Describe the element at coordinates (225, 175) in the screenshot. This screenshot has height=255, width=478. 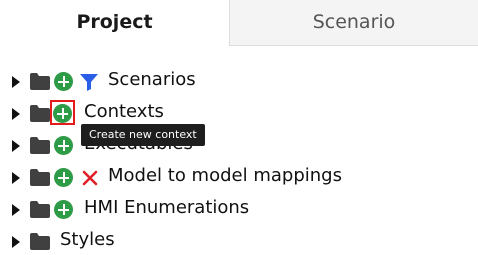
I see `tree-item-label: Model to model mappings` at that location.